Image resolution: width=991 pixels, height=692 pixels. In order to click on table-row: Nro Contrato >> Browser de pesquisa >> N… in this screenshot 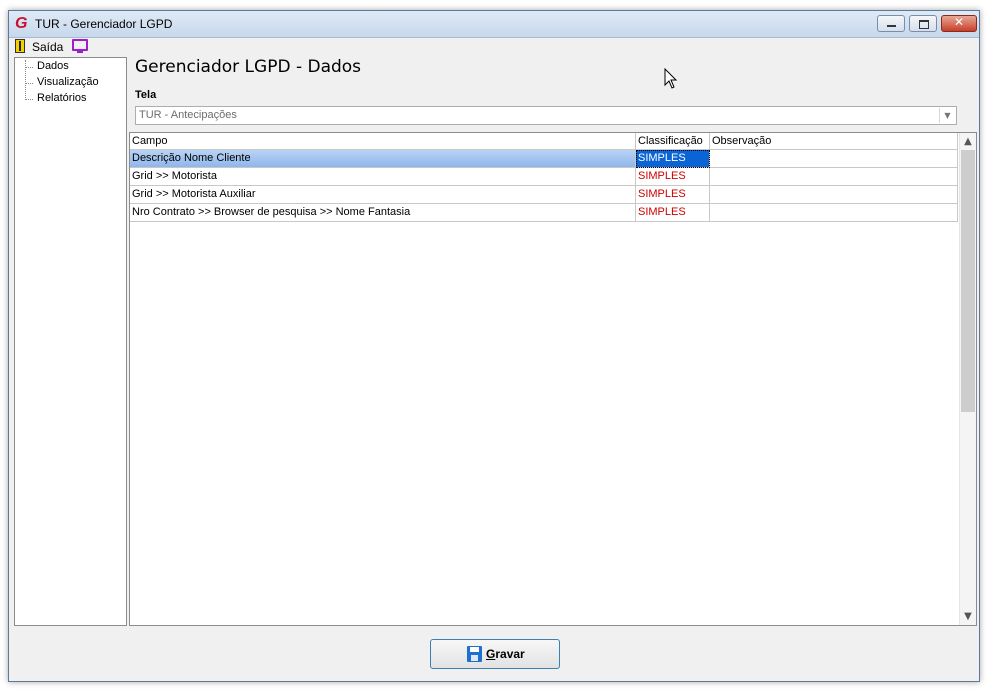, I will do `click(544, 213)`.